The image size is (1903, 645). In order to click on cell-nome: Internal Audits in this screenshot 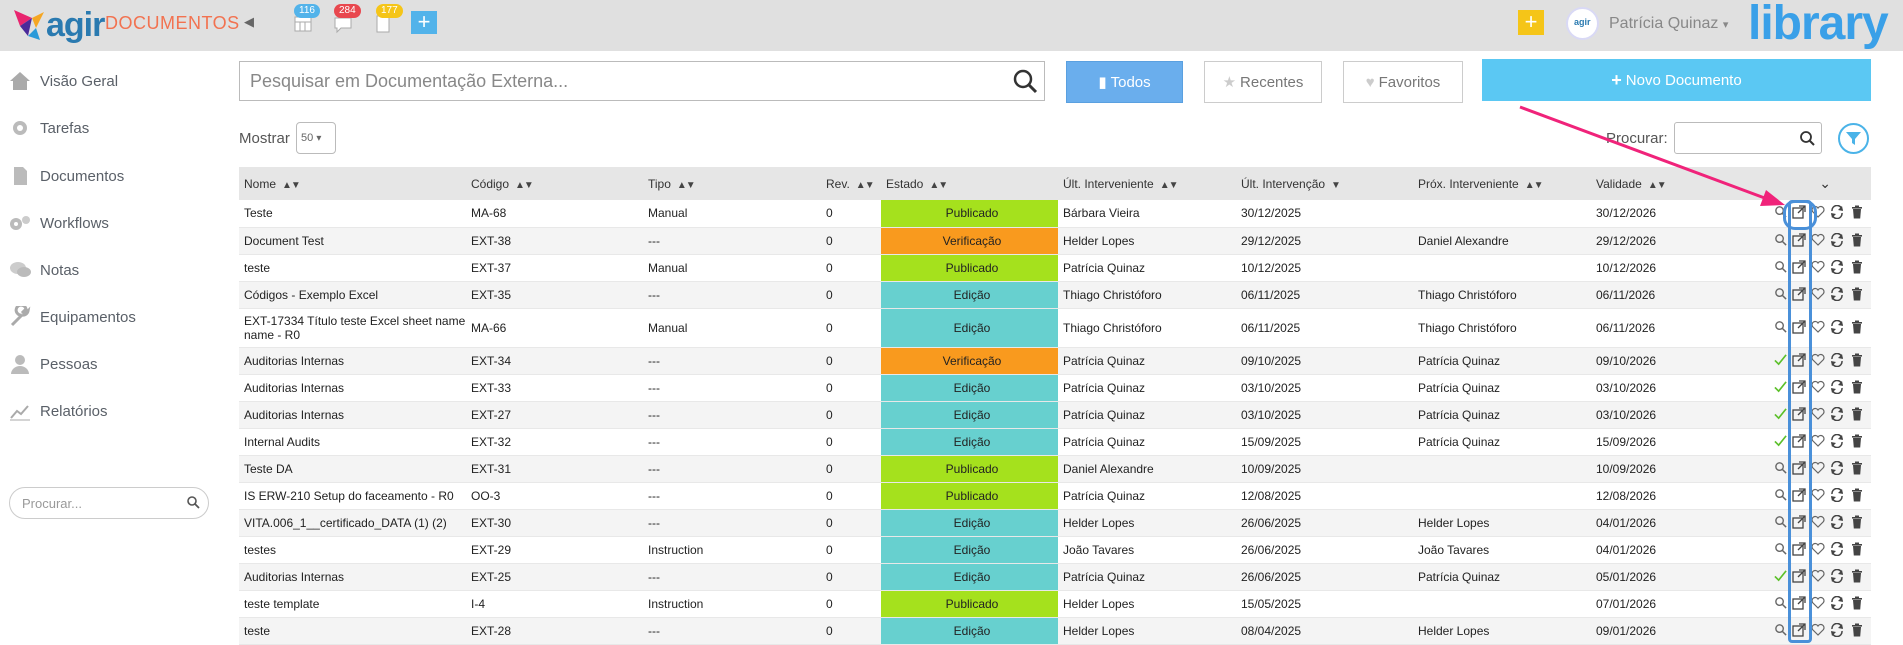, I will do `click(352, 442)`.